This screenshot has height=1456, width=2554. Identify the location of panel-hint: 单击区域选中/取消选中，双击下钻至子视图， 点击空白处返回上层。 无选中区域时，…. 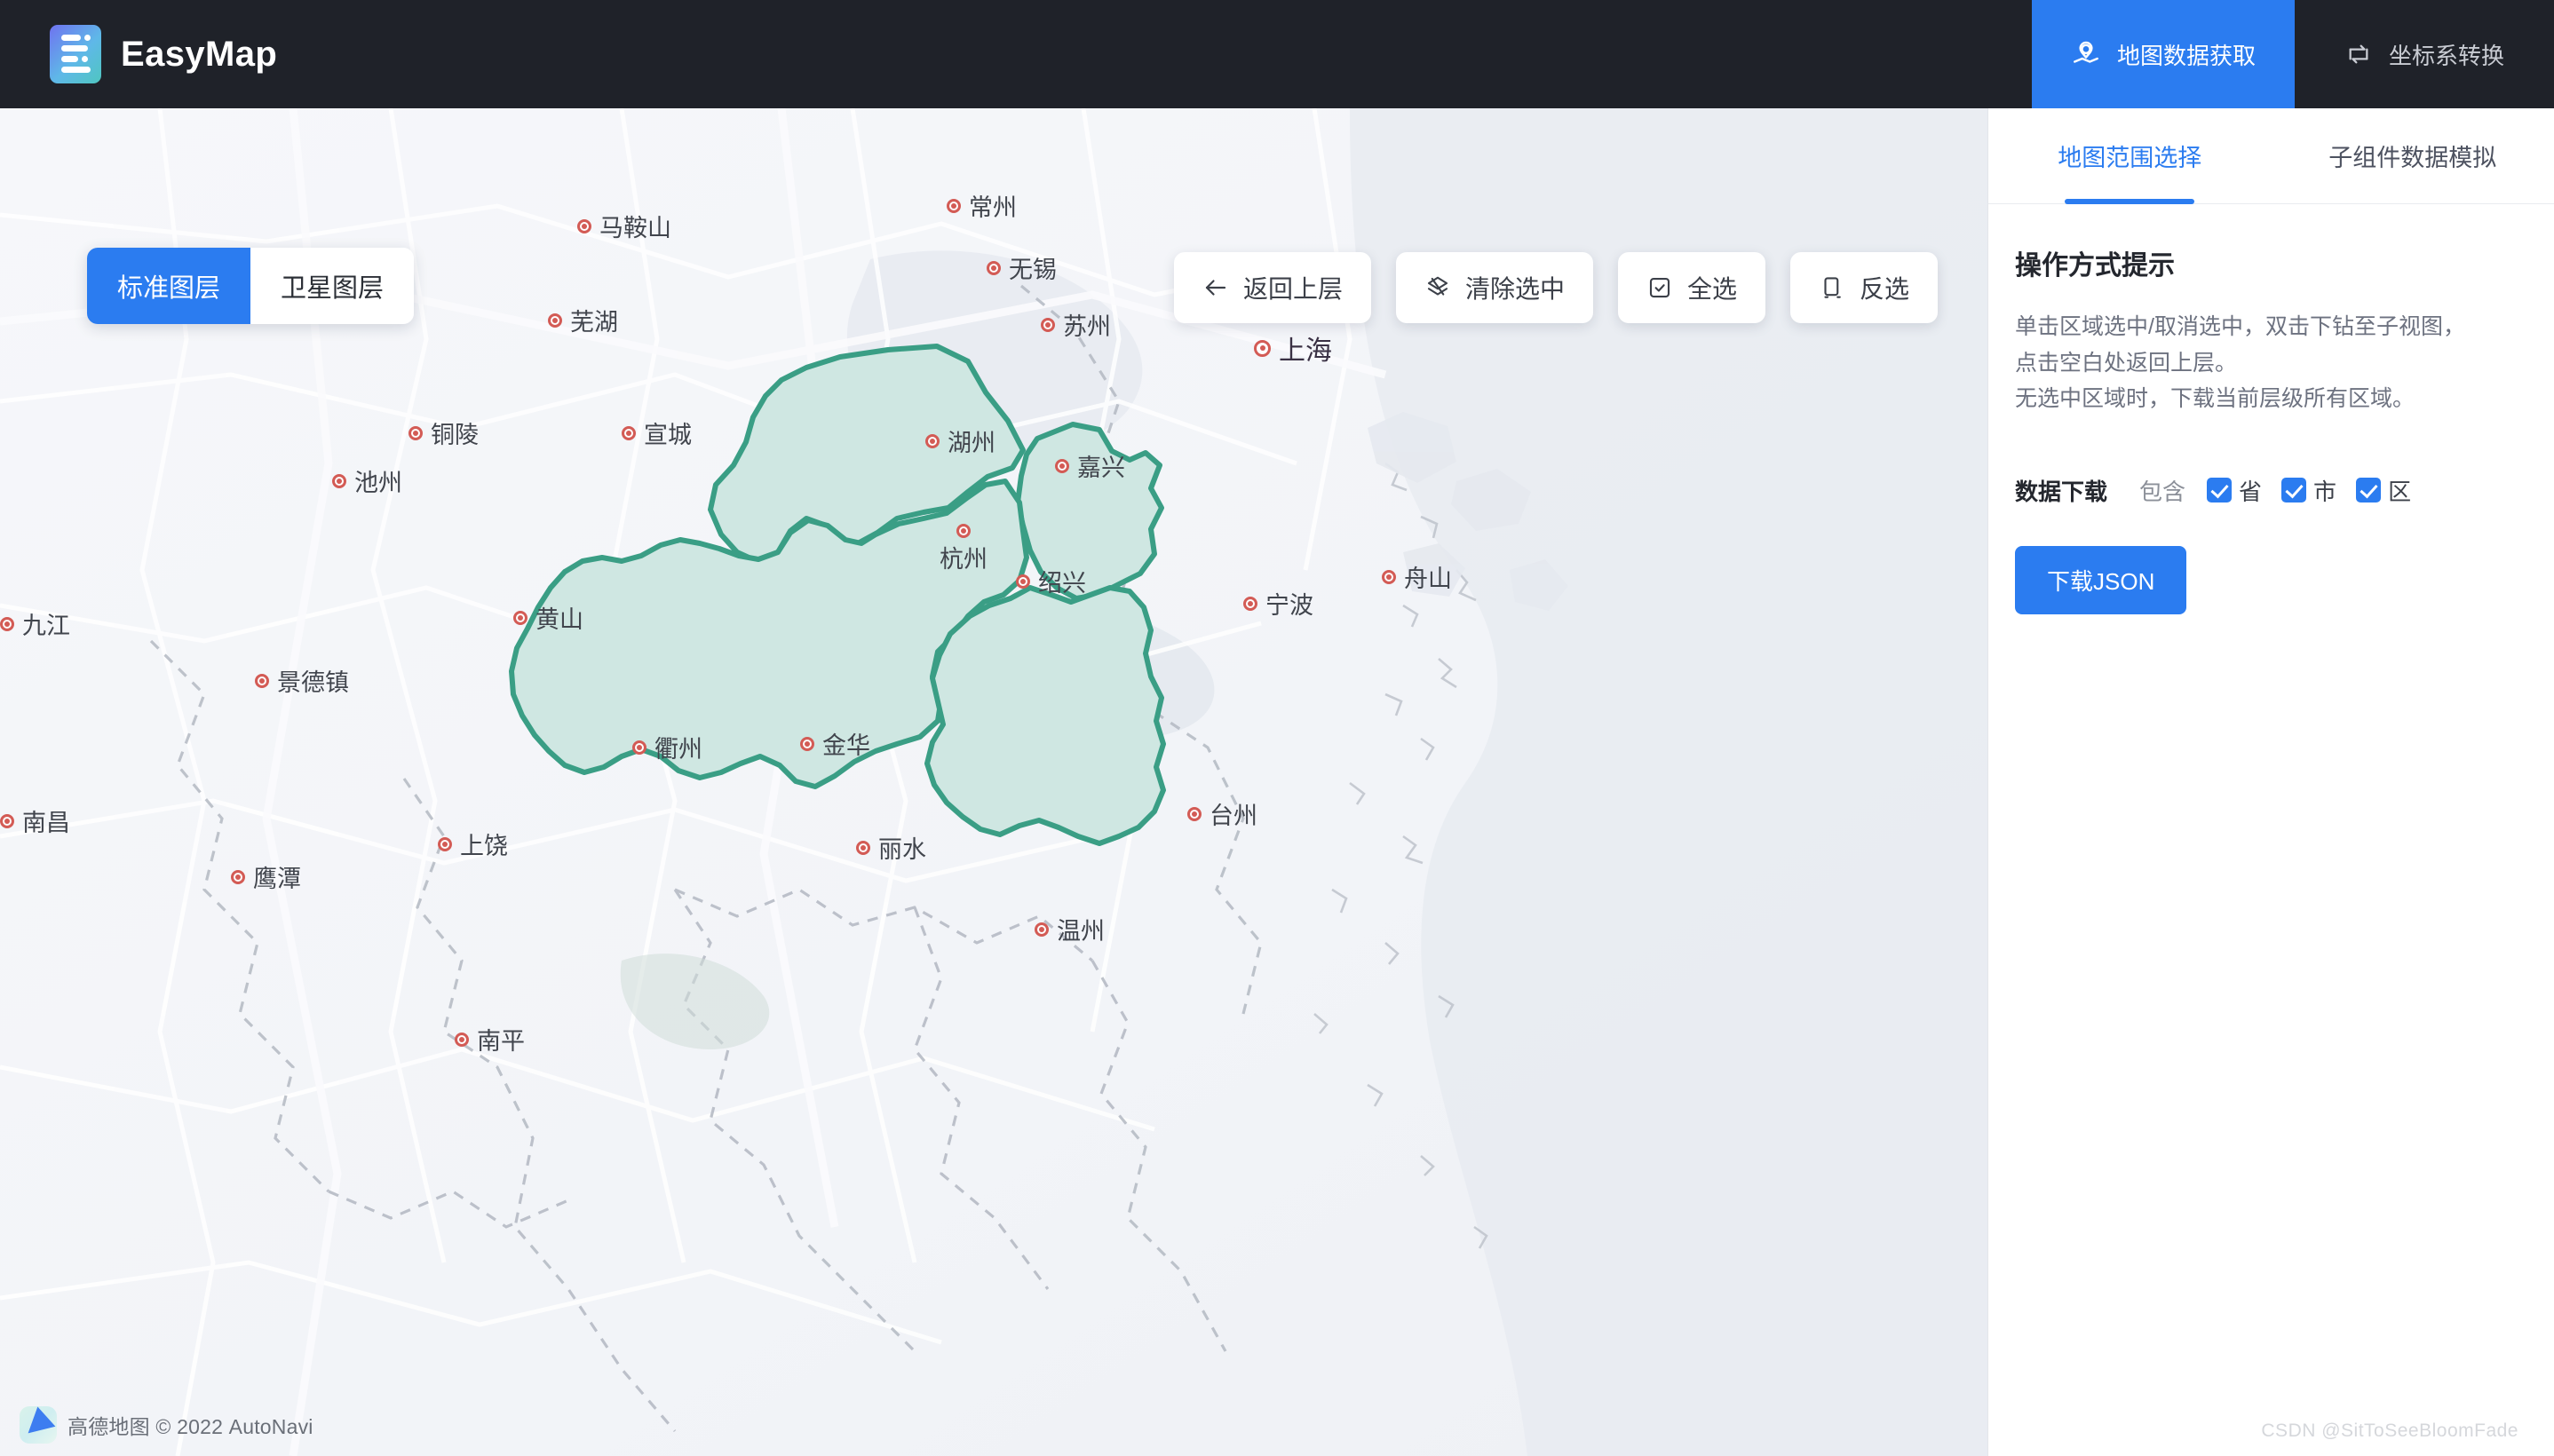
(2271, 363).